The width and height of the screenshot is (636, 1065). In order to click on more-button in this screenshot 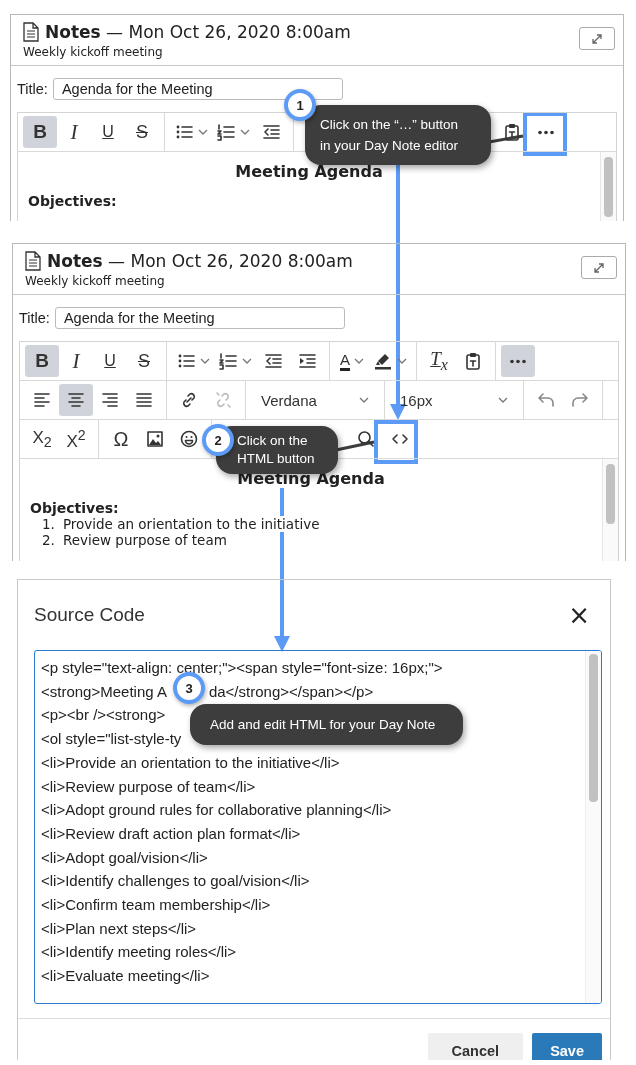, I will do `click(518, 361)`.